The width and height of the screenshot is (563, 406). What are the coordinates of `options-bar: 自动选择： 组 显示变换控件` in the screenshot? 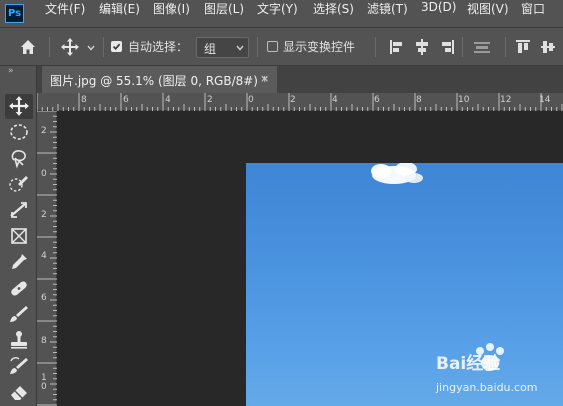 It's located at (281, 46).